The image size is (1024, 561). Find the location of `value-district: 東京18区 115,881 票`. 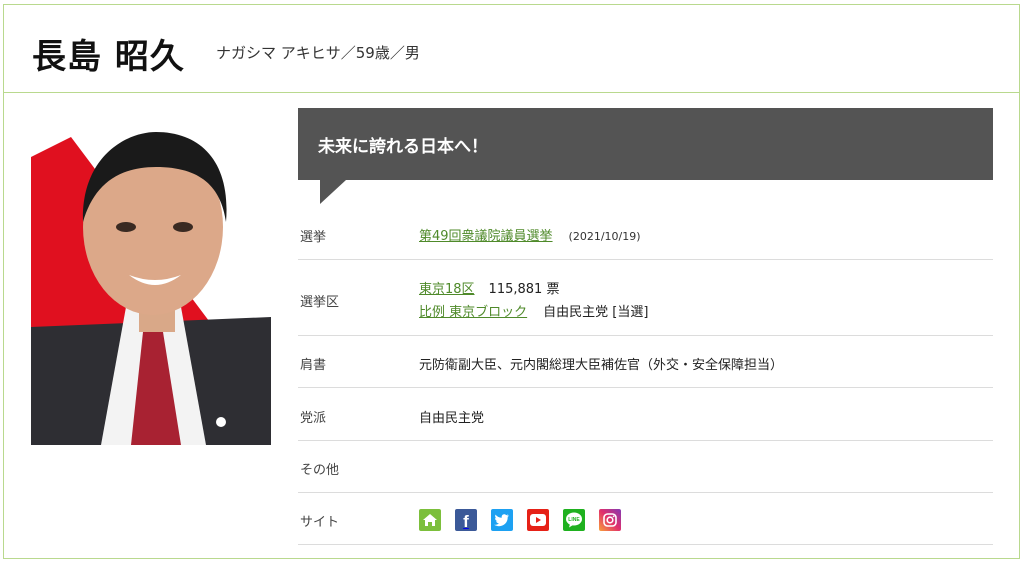

value-district: 東京18区 115,881 票 is located at coordinates (489, 287).